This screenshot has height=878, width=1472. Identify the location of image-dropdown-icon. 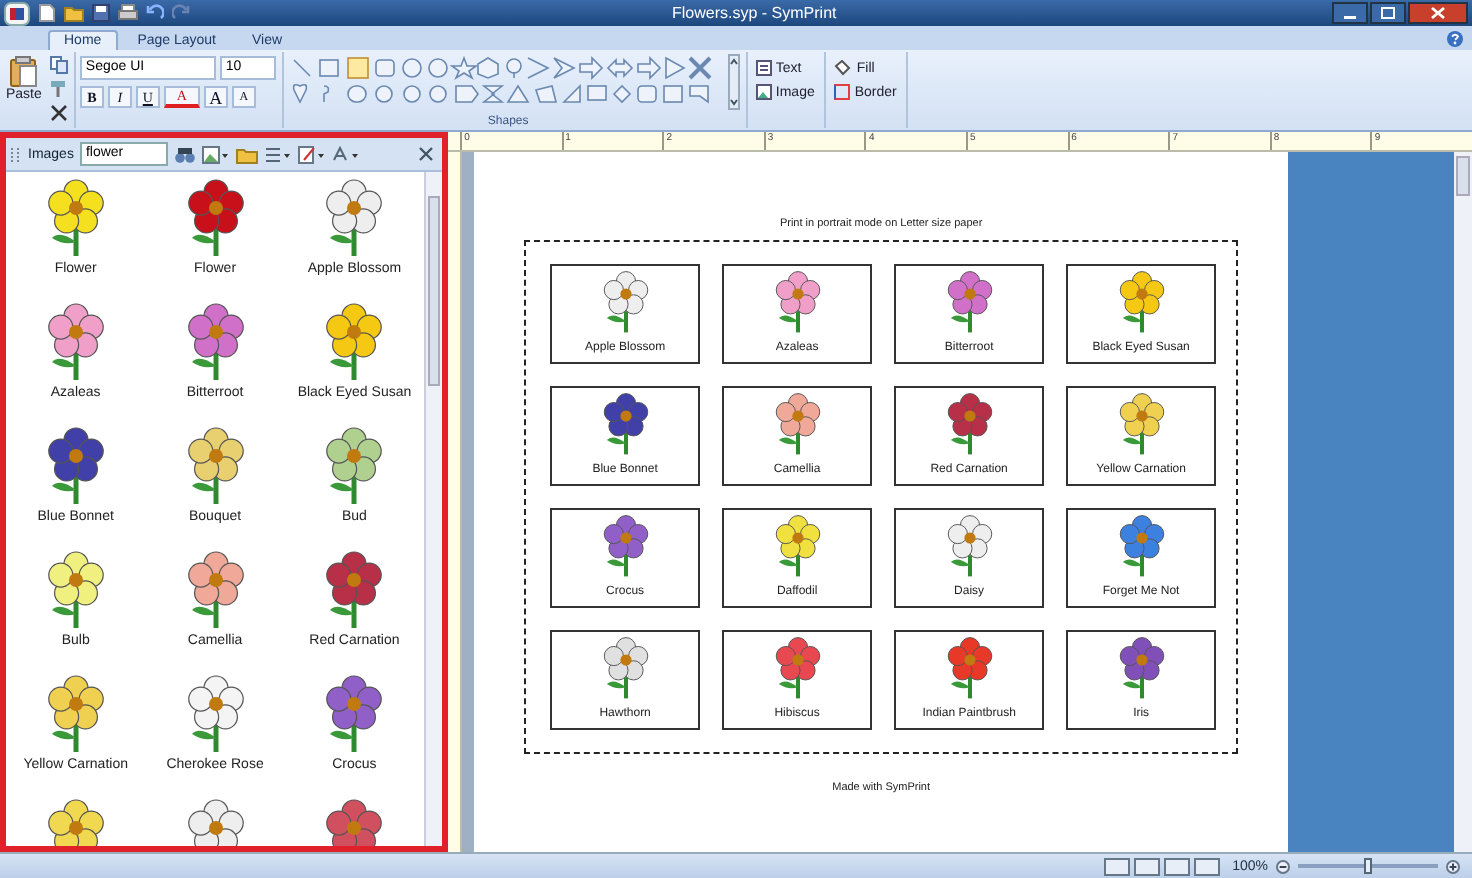
(215, 154).